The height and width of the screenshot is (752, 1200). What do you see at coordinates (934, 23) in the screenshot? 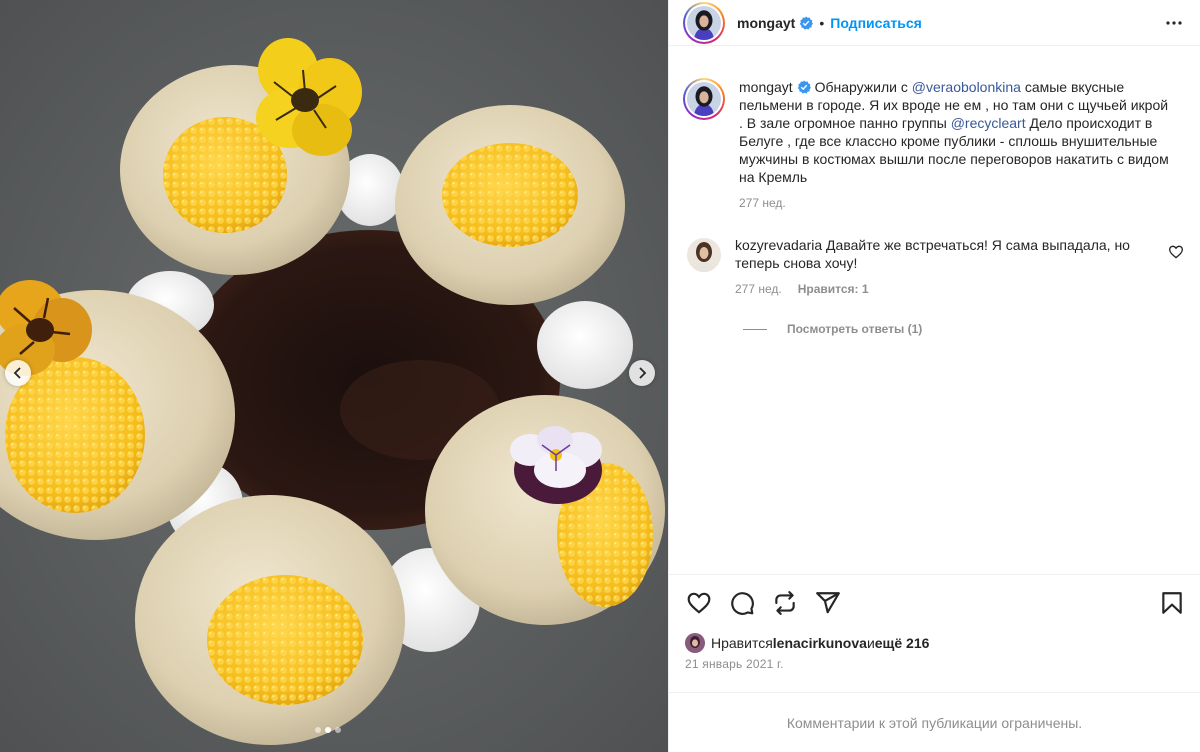
I see `post-header: mongayt • Подписаться` at bounding box center [934, 23].